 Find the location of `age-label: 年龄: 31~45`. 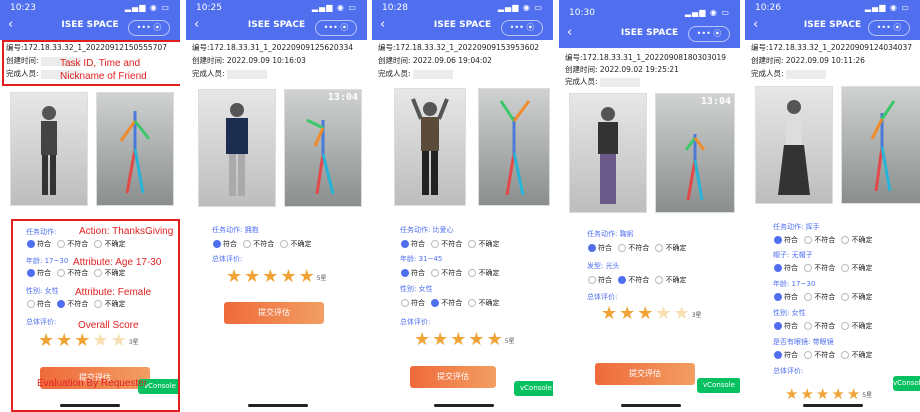

age-label: 年龄: 31~45 is located at coordinates (421, 259).